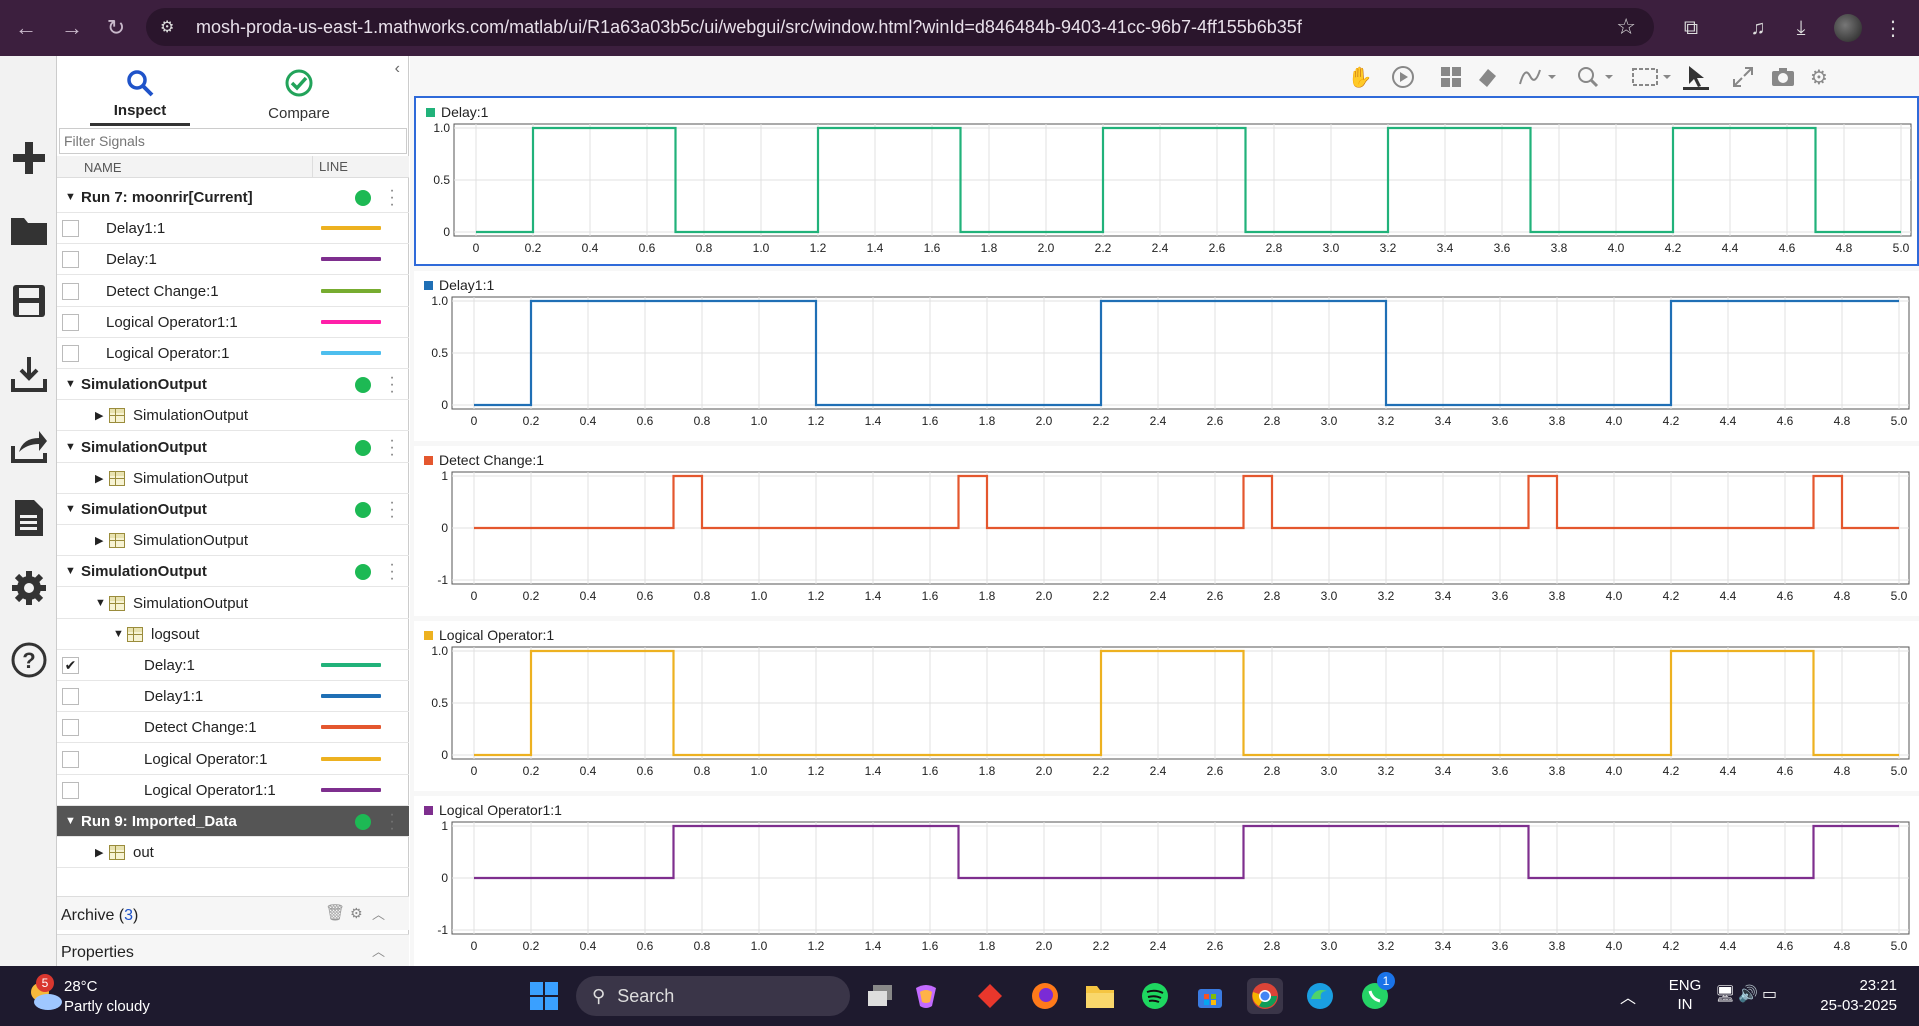  Describe the element at coordinates (299, 94) in the screenshot. I see `tab-compare: Compare` at that location.